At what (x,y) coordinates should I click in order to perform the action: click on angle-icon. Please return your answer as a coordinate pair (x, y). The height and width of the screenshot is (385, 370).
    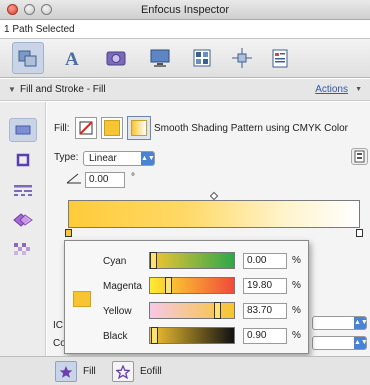
    Looking at the image, I should click on (73, 178).